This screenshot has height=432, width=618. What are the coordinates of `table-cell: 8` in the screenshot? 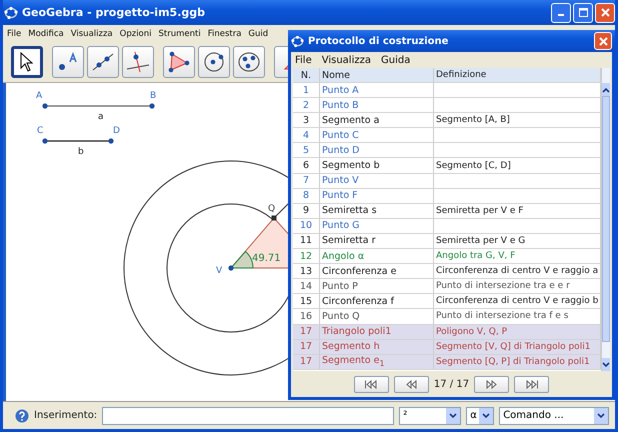 It's located at (306, 195).